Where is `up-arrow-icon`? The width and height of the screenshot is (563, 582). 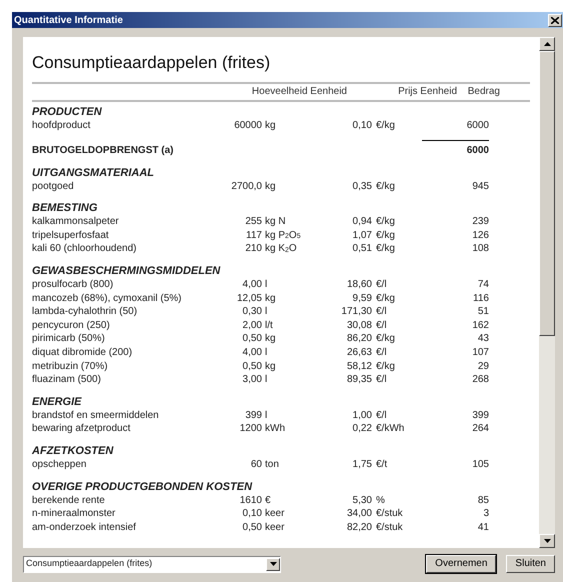
up-arrow-icon is located at coordinates (547, 44).